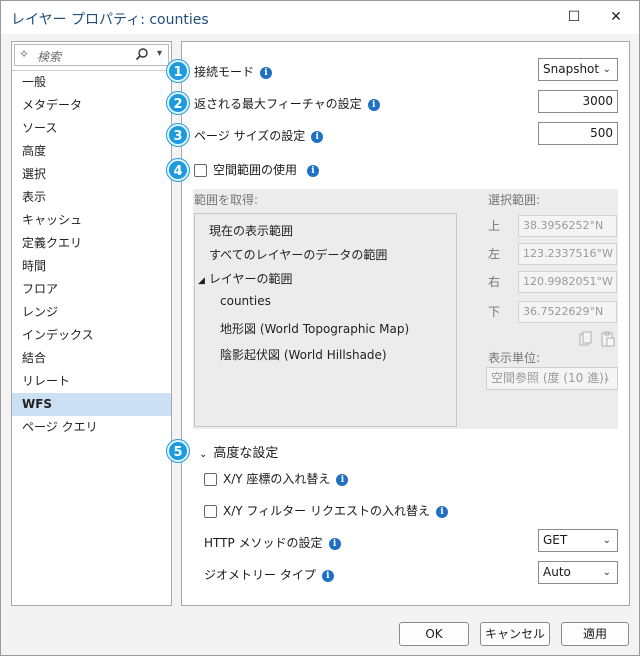 The image size is (640, 656). I want to click on copy-icon, so click(586, 340).